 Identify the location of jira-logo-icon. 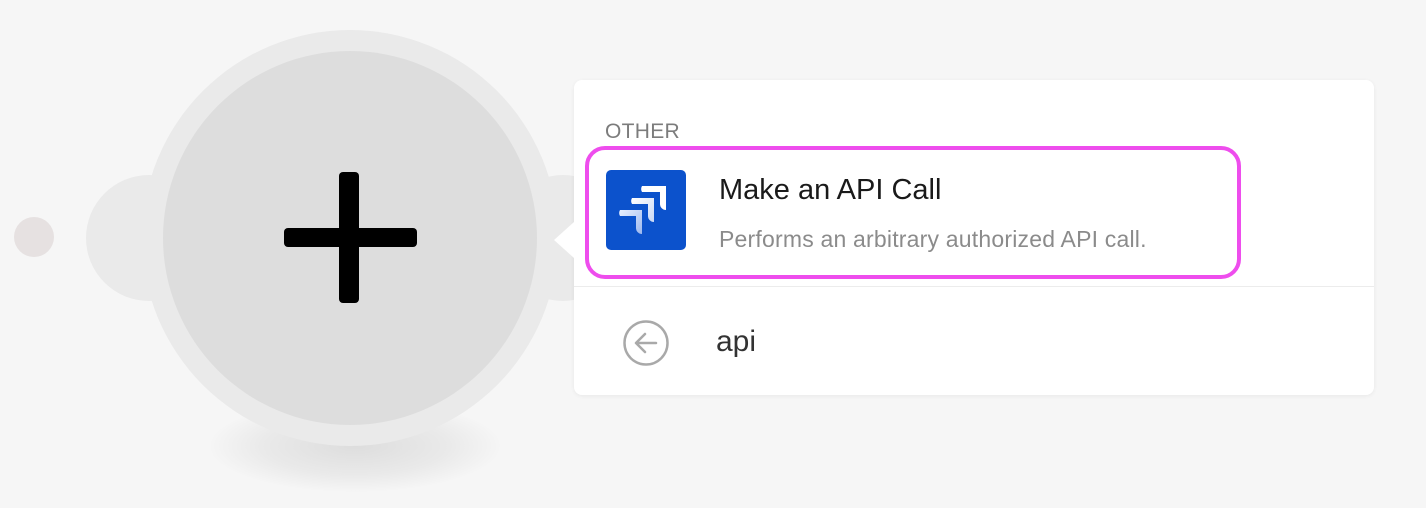
(646, 210).